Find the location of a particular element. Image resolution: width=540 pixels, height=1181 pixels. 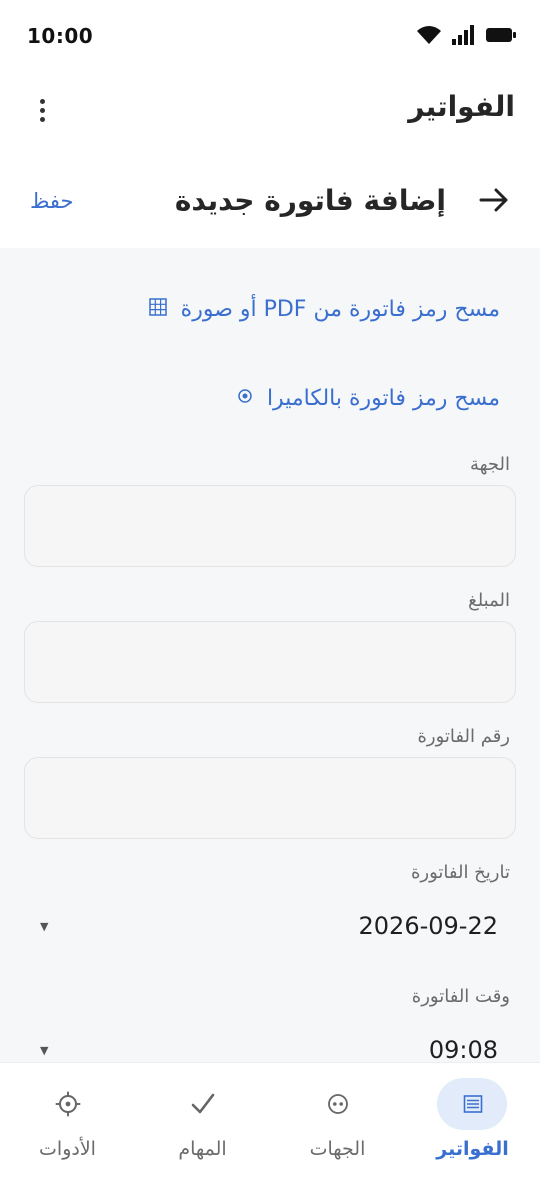

back-arrow-icon is located at coordinates (494, 200).